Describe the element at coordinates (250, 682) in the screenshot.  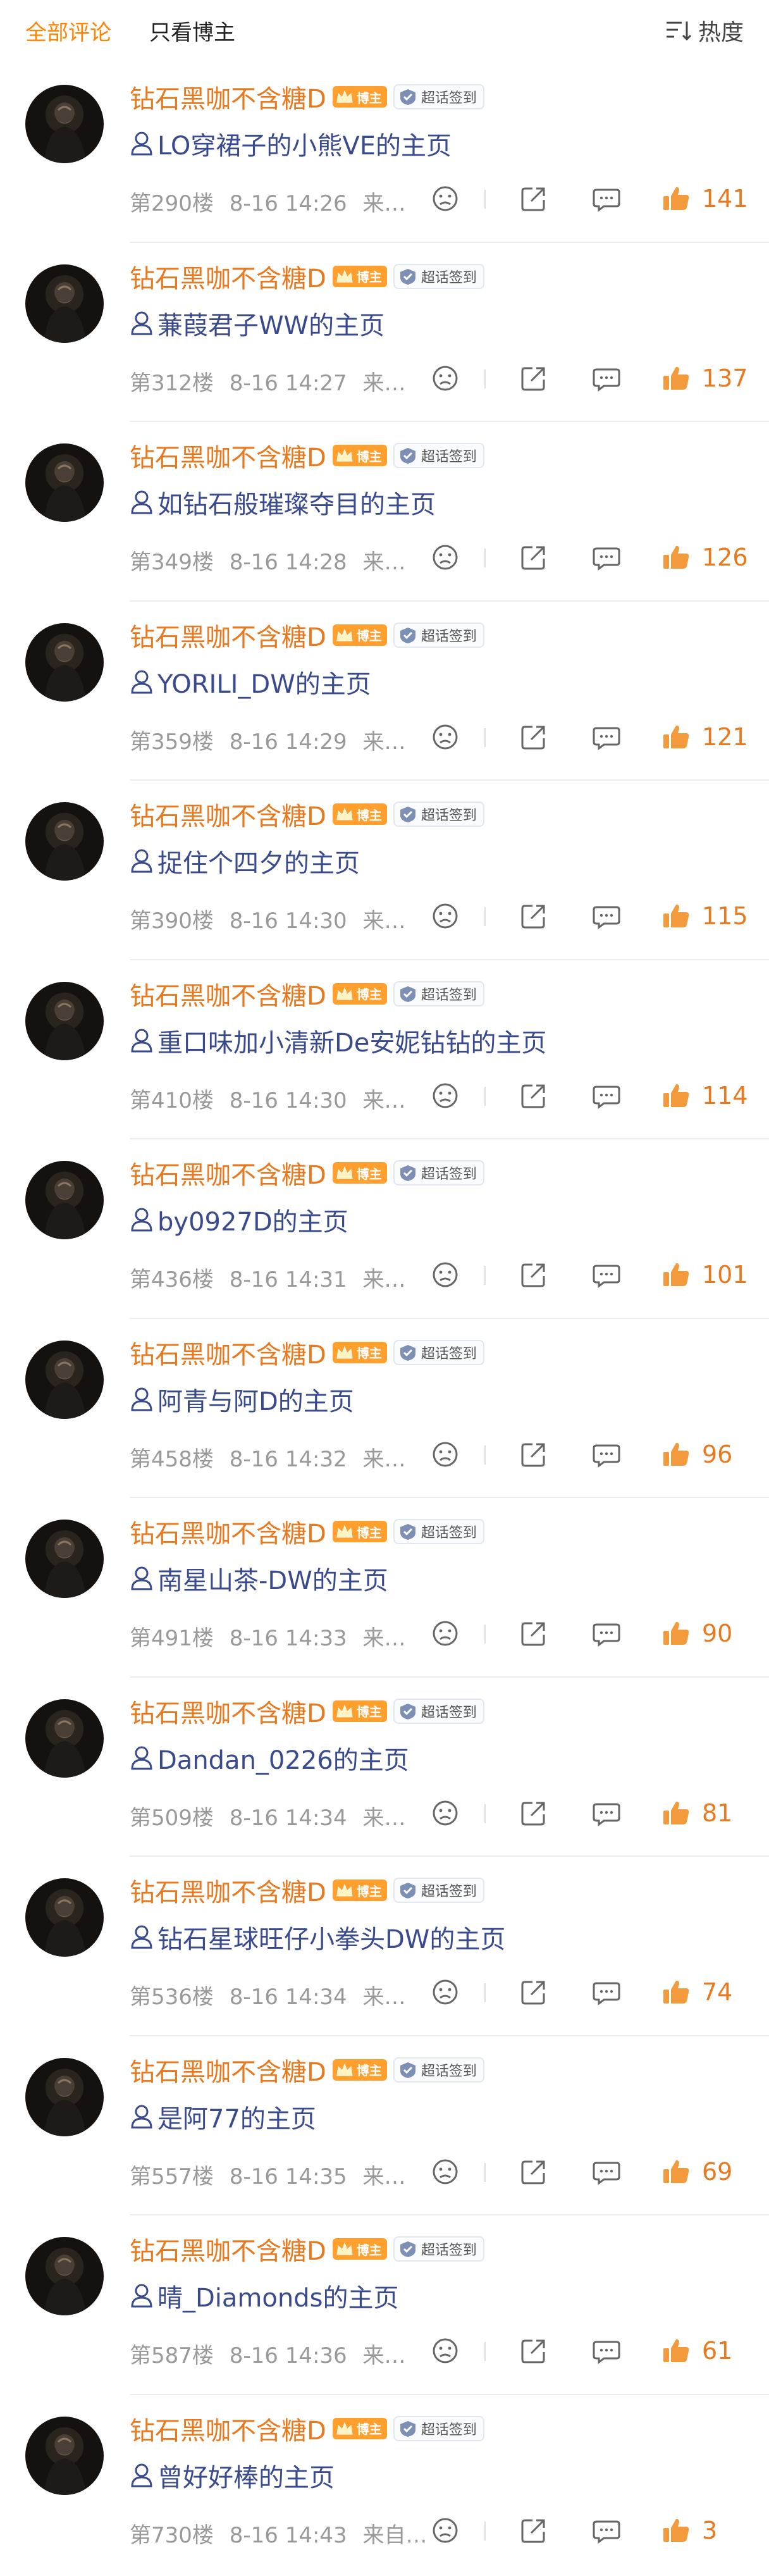
I see `profile-link: YORILI_DW的主页` at that location.